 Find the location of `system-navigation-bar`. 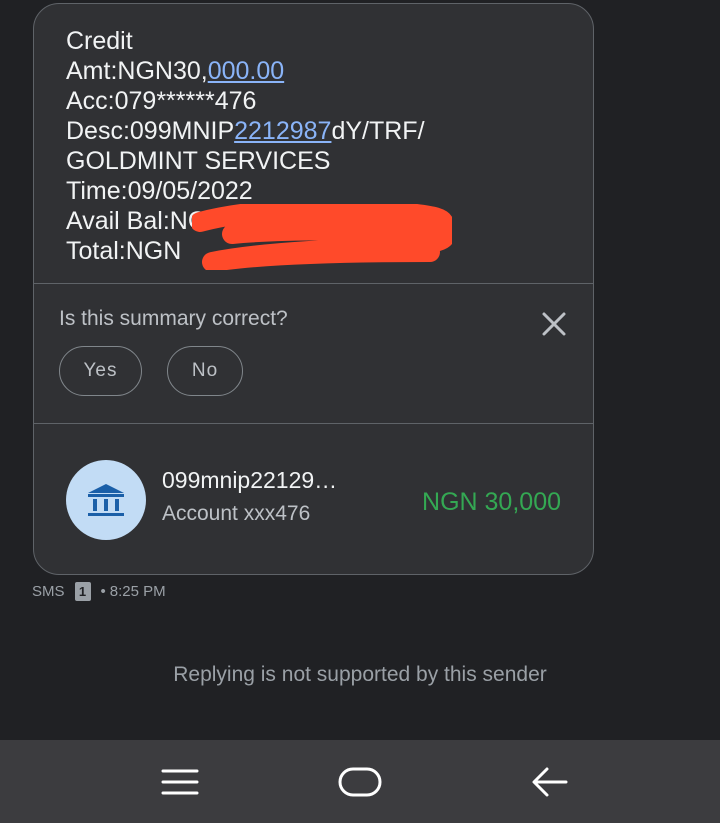

system-navigation-bar is located at coordinates (360, 781).